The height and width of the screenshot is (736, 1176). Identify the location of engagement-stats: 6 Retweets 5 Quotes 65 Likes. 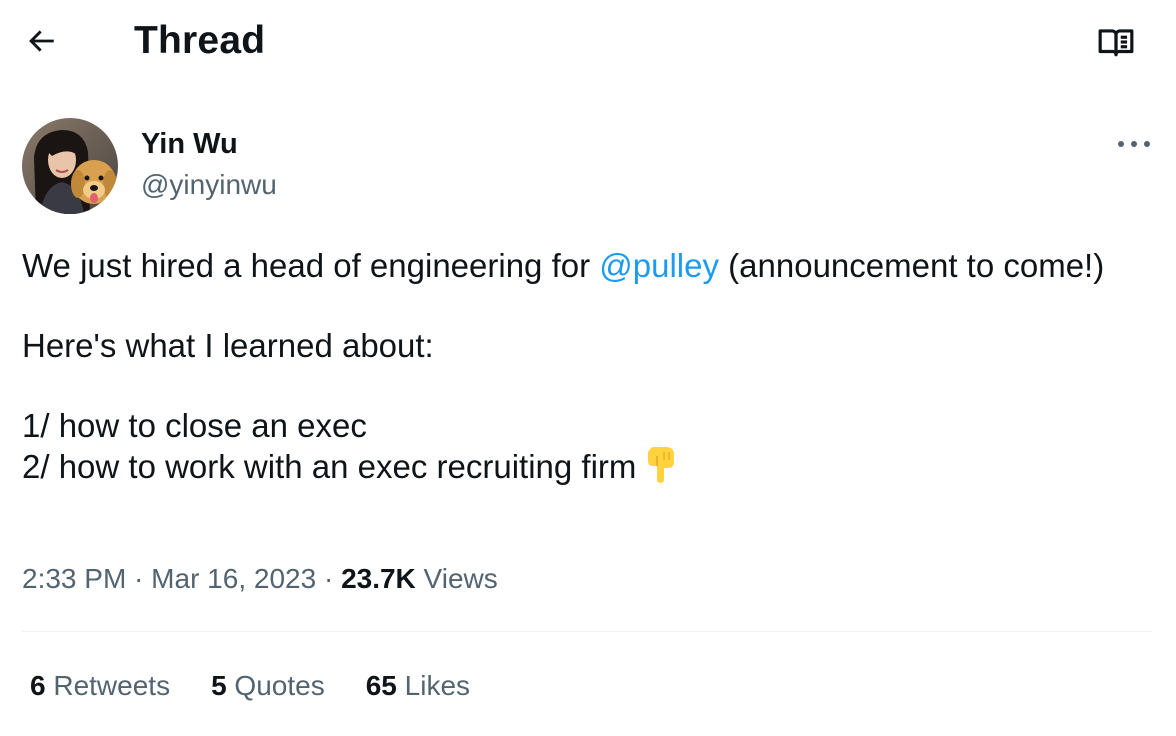
(250, 686).